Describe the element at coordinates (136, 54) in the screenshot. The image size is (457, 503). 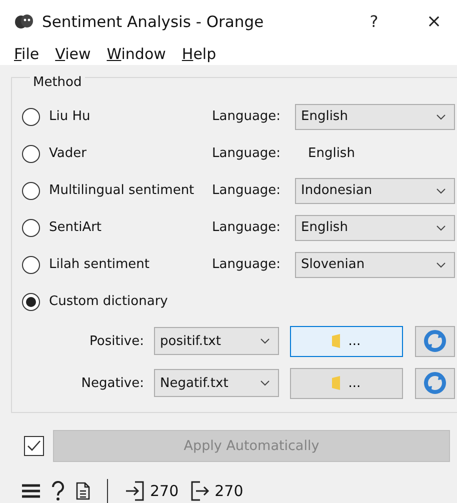
I see `menu-item: Window` at that location.